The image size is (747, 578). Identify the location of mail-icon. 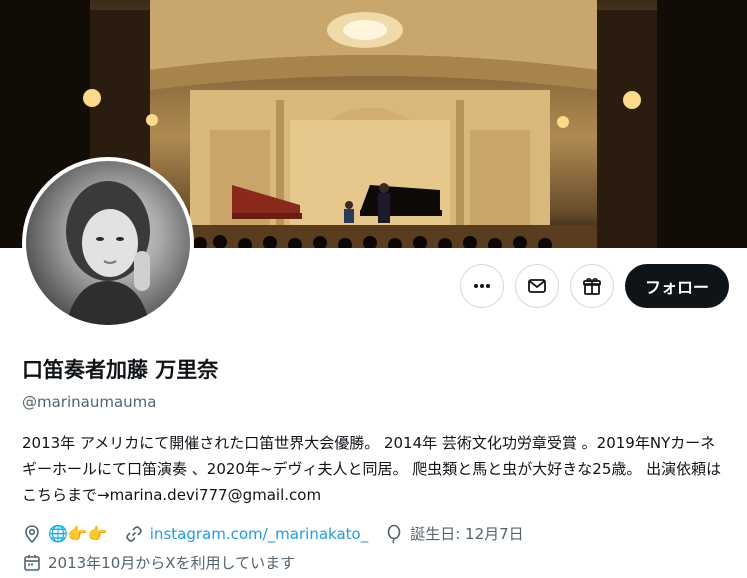
(537, 286).